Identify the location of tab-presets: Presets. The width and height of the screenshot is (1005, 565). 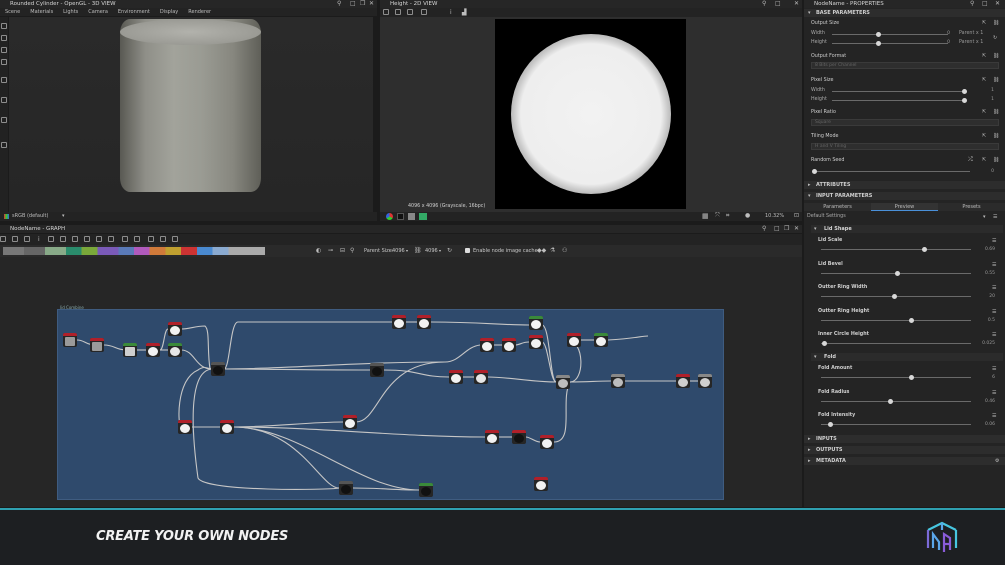
(971, 207).